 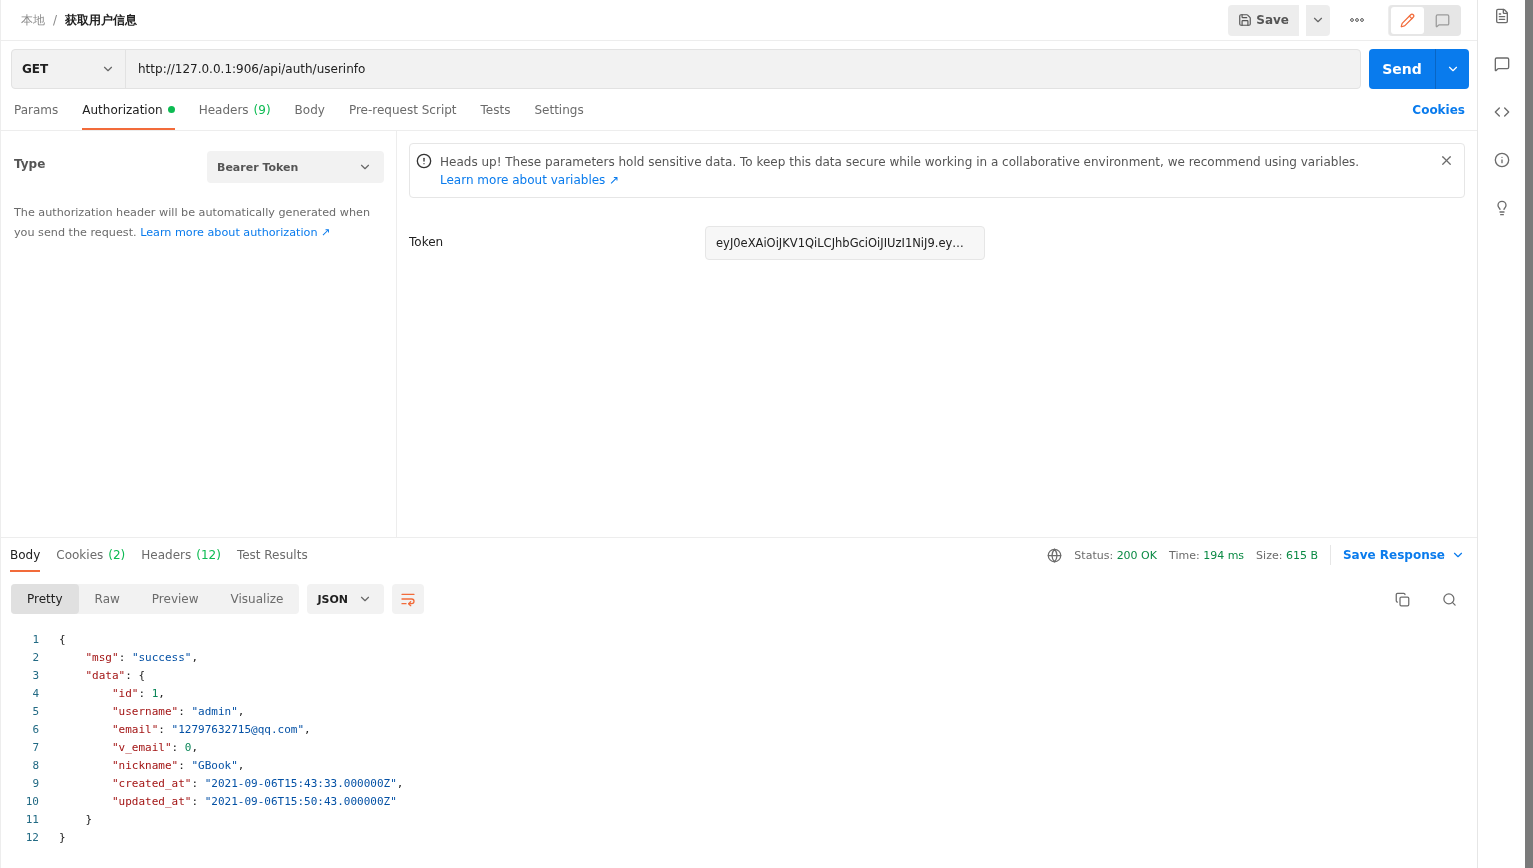 What do you see at coordinates (424, 161) in the screenshot?
I see `alert-icon` at bounding box center [424, 161].